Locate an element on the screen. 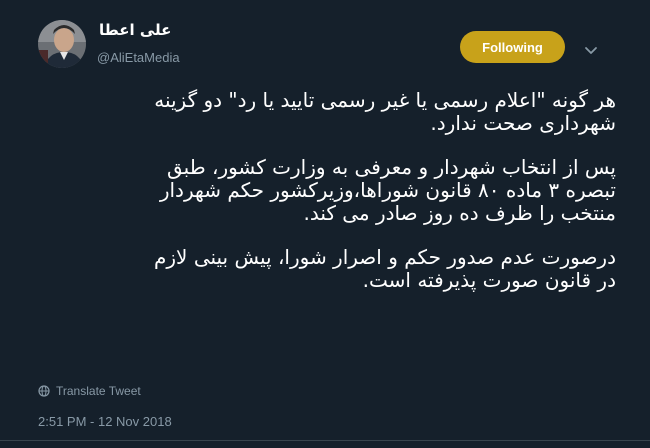 The image size is (650, 448). author-handle: @AliEtaMedia is located at coordinates (138, 57).